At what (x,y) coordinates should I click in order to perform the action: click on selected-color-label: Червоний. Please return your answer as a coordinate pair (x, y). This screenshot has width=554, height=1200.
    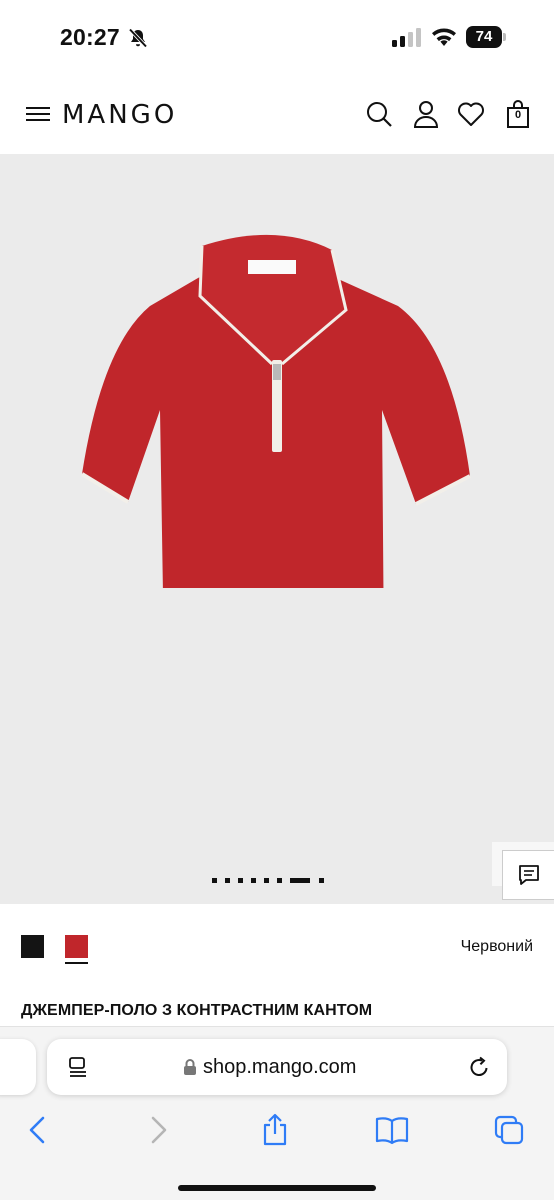
    Looking at the image, I should click on (496, 946).